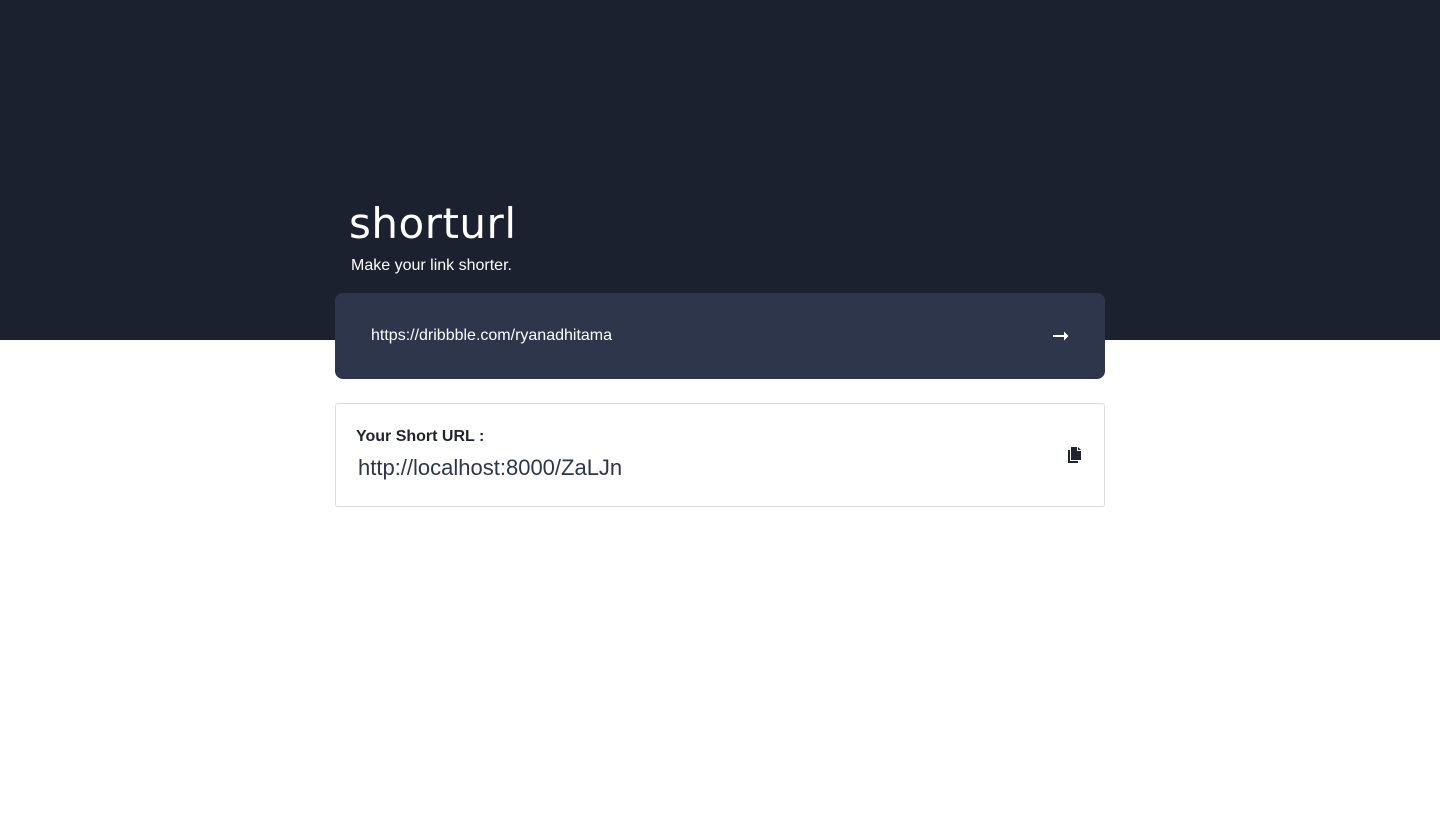 The height and width of the screenshot is (819, 1440). I want to click on copy-icon, so click(1074, 455).